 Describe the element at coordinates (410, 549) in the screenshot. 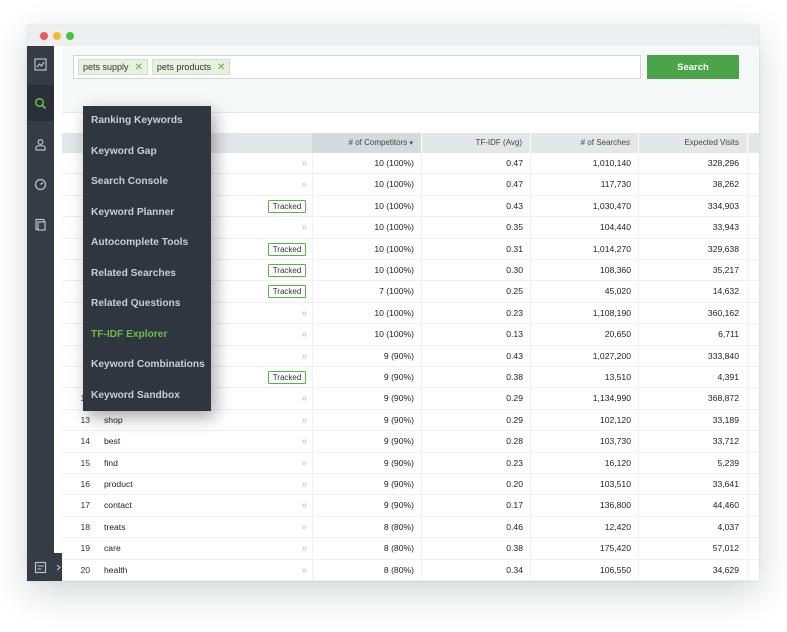

I see `table-row: 19 care » 8 (80%) 0.38 175,420 57,012` at that location.